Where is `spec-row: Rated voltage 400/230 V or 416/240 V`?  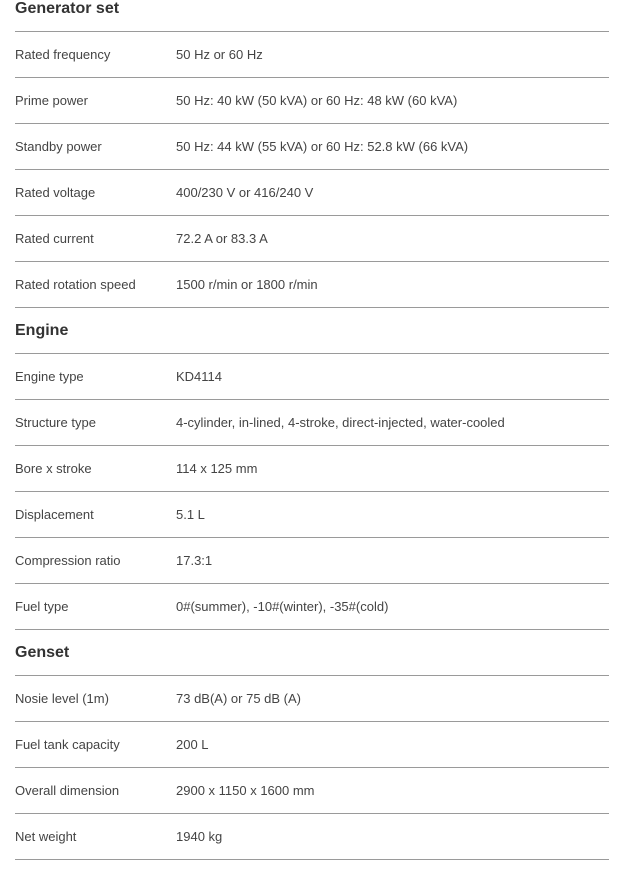
spec-row: Rated voltage 400/230 V or 416/240 V is located at coordinates (312, 193).